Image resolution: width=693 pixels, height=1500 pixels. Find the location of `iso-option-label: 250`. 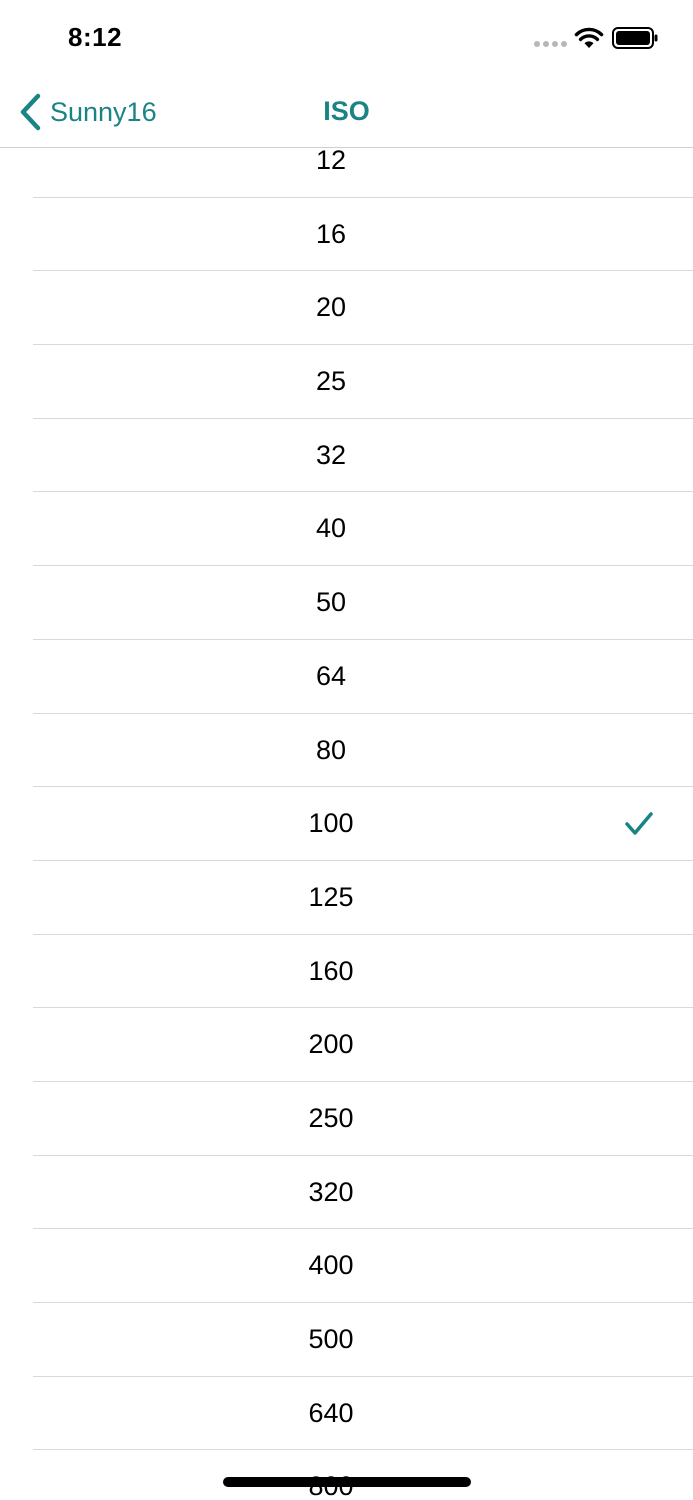

iso-option-label: 250 is located at coordinates (331, 1117).